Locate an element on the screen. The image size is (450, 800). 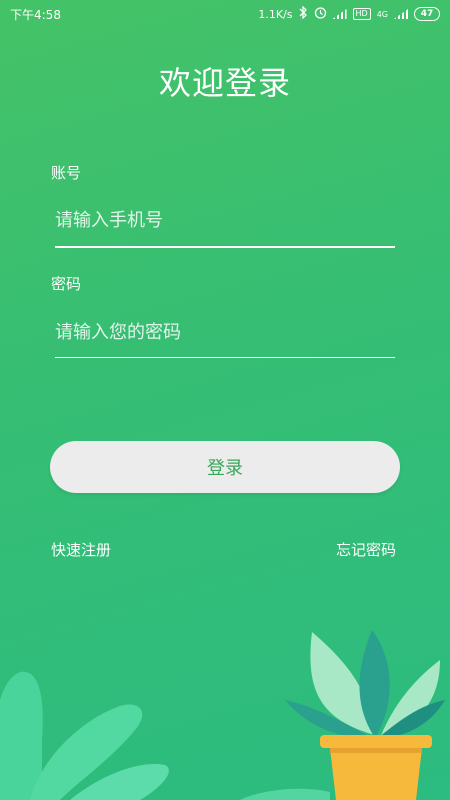
pot-body is located at coordinates (376, 774).